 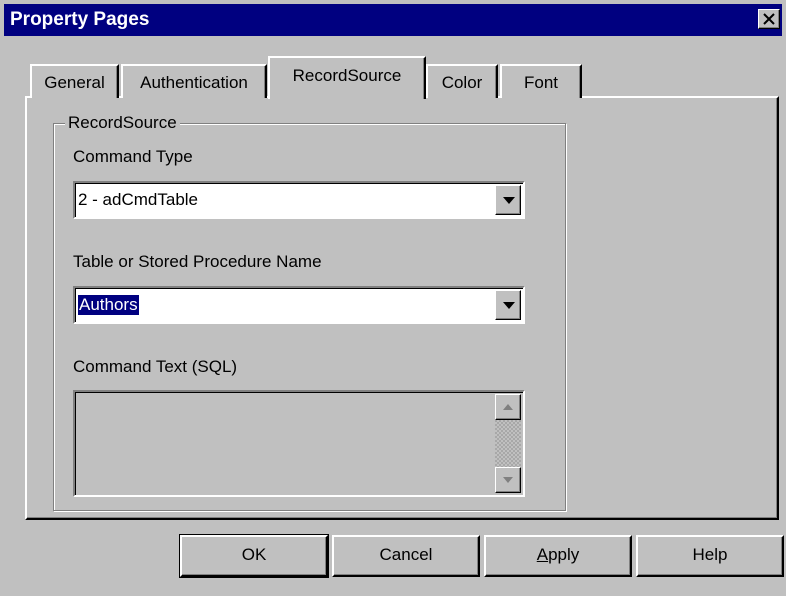 I want to click on command-text-label: Command Text (SQL), so click(x=155, y=366).